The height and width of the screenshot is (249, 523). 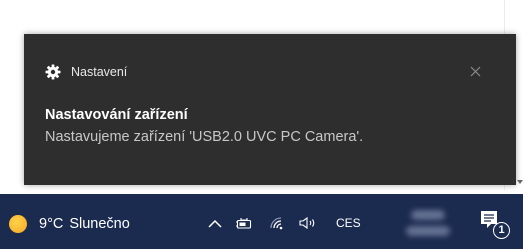 I want to click on clock-time-redacted, so click(x=428, y=215).